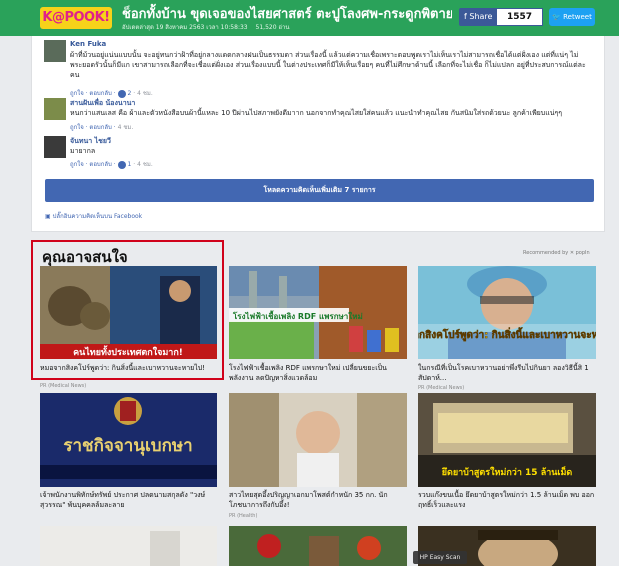 This screenshot has height=566, width=619. I want to click on like-count: 2, so click(129, 93).